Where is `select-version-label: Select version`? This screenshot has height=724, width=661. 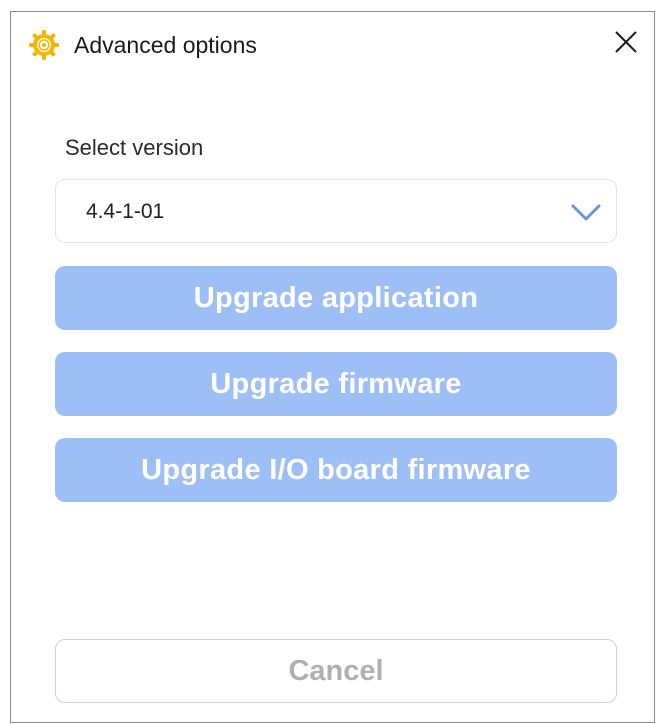 select-version-label: Select version is located at coordinates (134, 147).